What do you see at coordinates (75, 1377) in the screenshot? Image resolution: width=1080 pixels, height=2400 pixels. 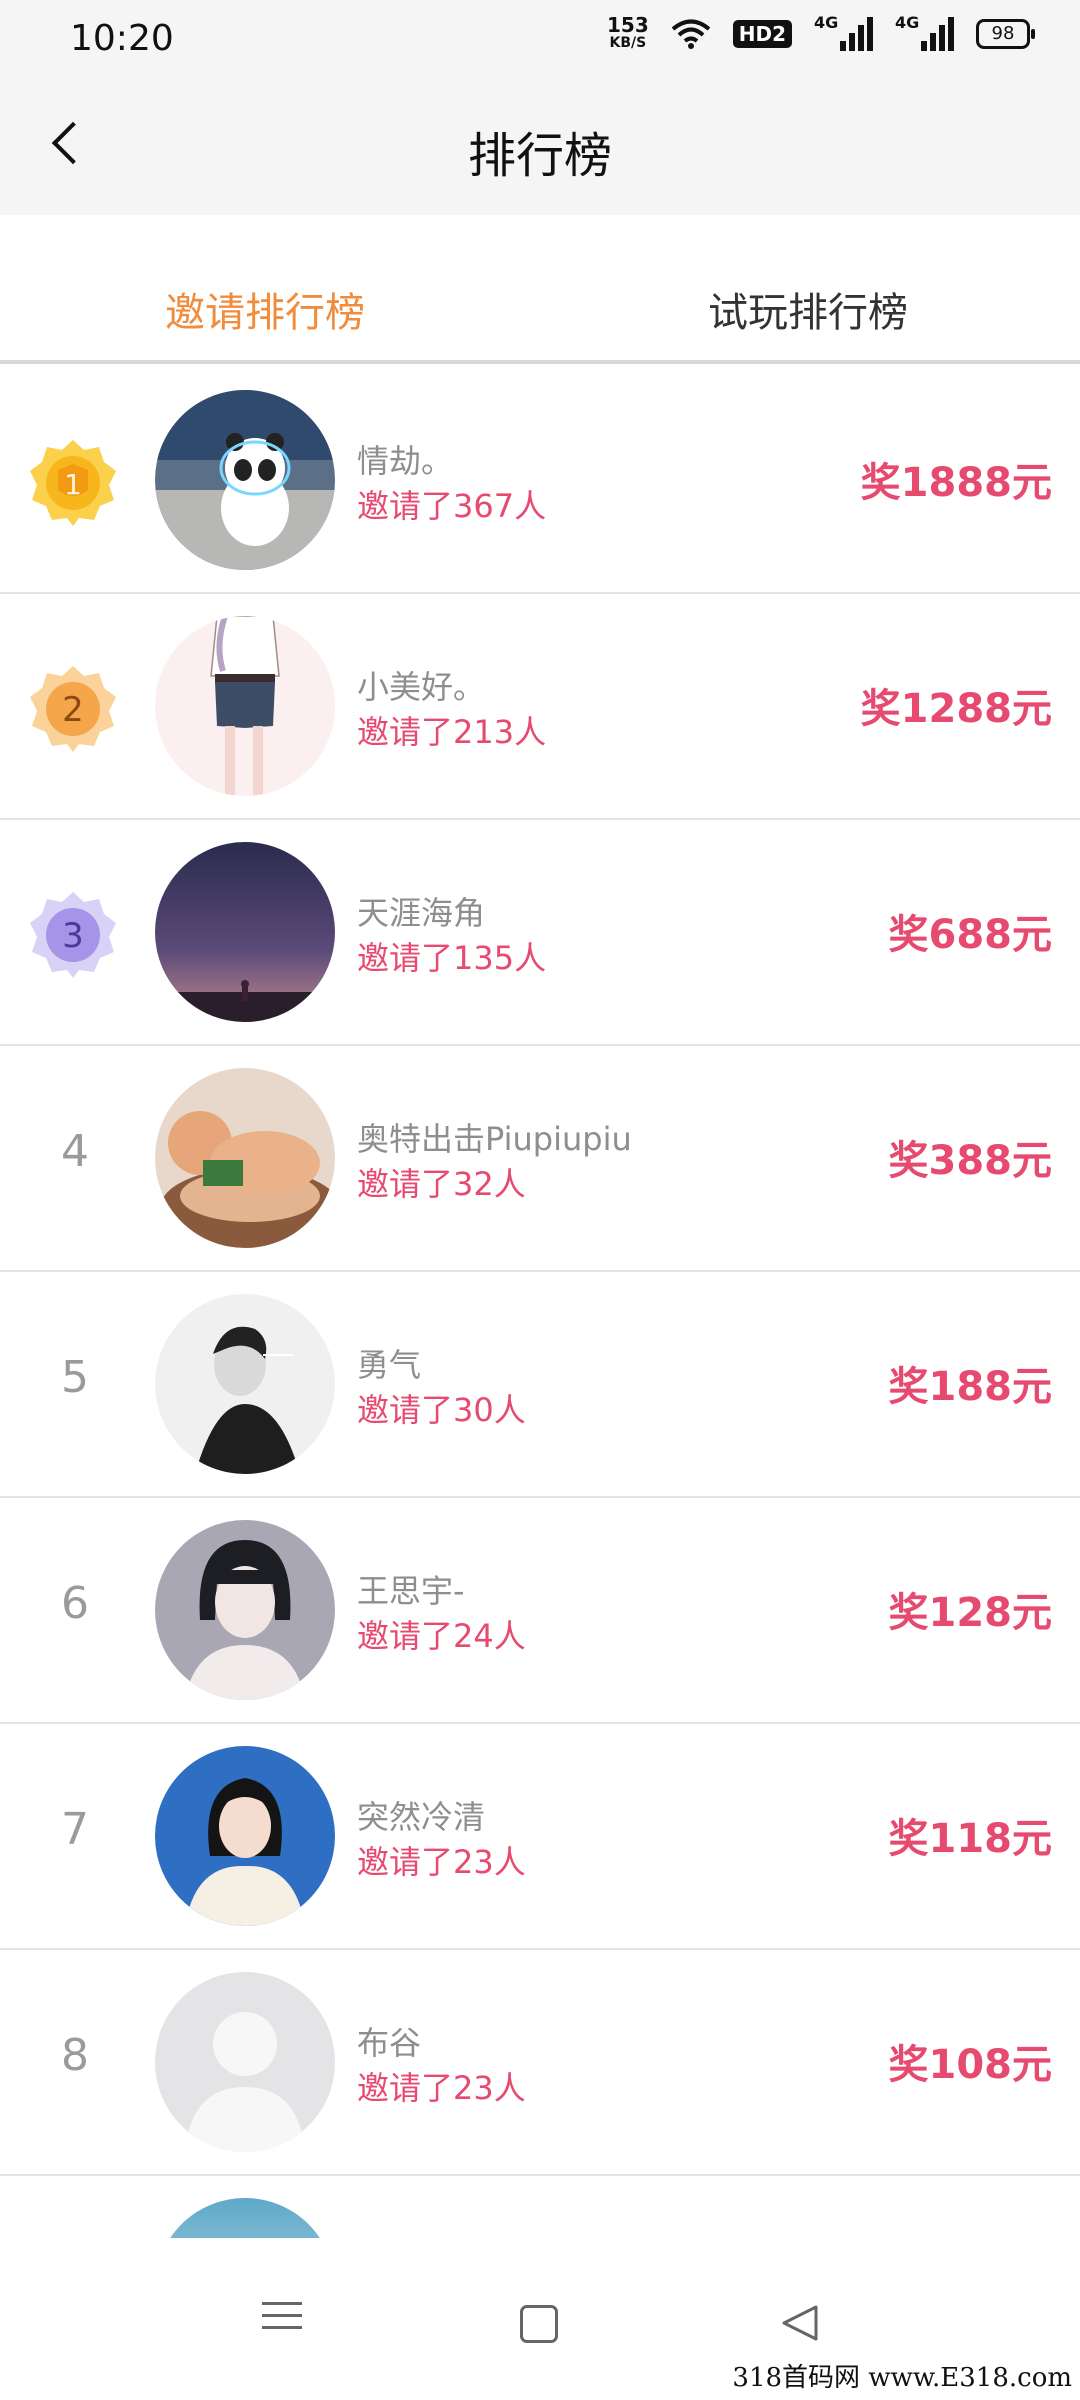 I see `rank-number: 5` at bounding box center [75, 1377].